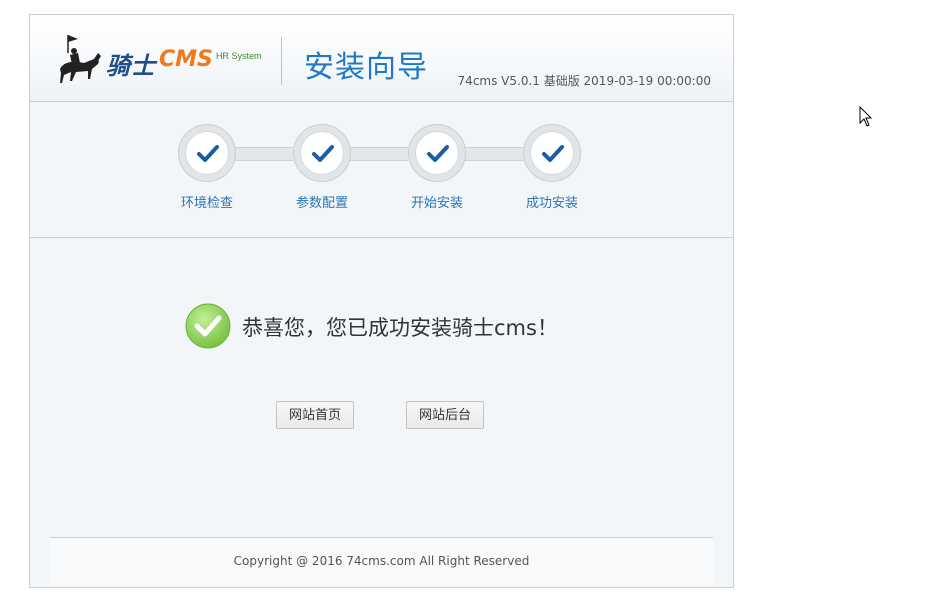 The width and height of the screenshot is (936, 606). Describe the element at coordinates (186, 59) in the screenshot. I see `logo-text-cms: CMS` at that location.